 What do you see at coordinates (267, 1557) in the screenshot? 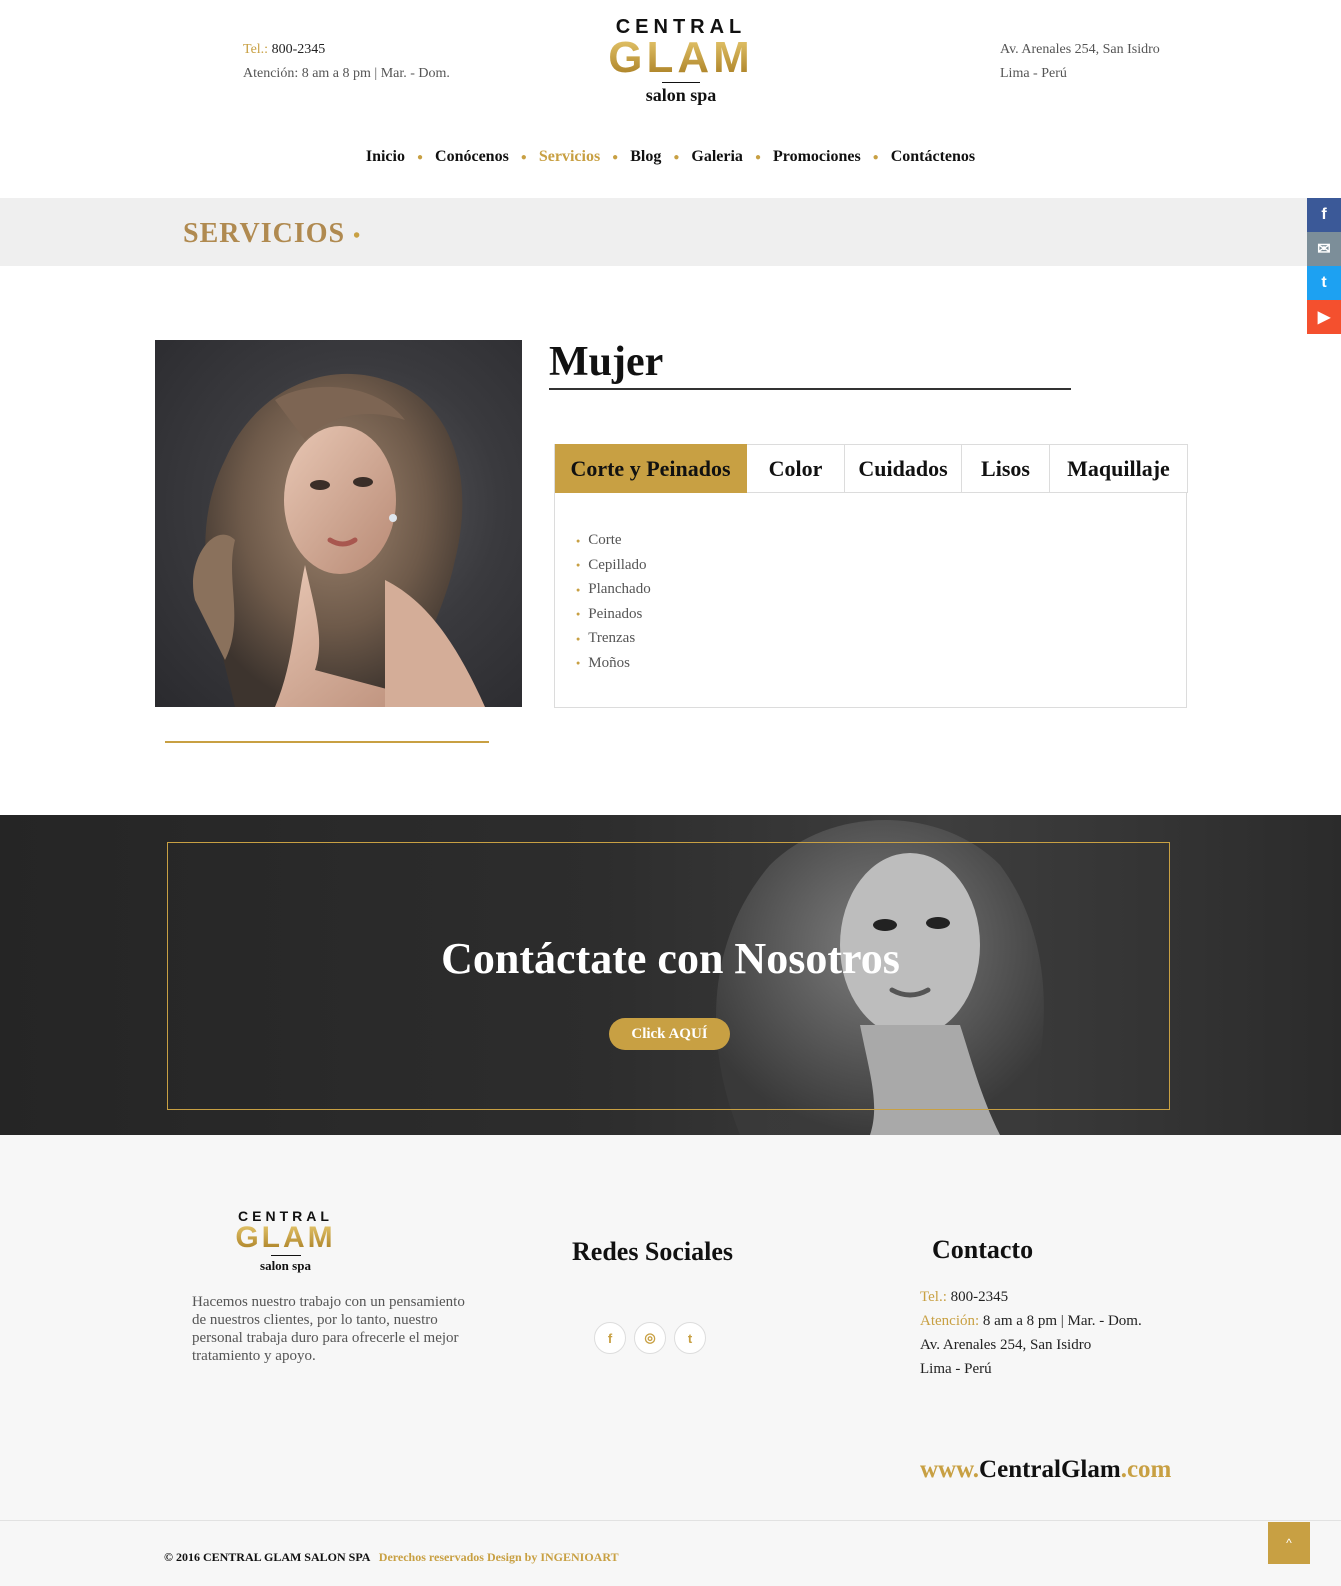
I see `copyright-text: © 2016 CENTRAL GLAM SALON SPA` at bounding box center [267, 1557].